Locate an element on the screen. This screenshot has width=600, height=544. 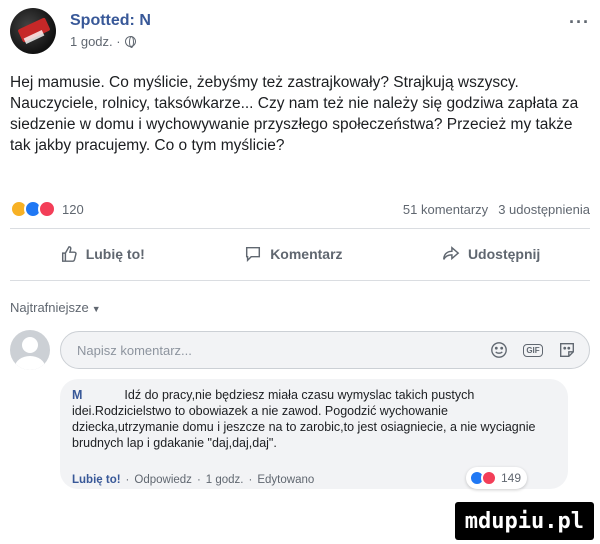
comments-count: 51 komentarzy is located at coordinates (445, 209).